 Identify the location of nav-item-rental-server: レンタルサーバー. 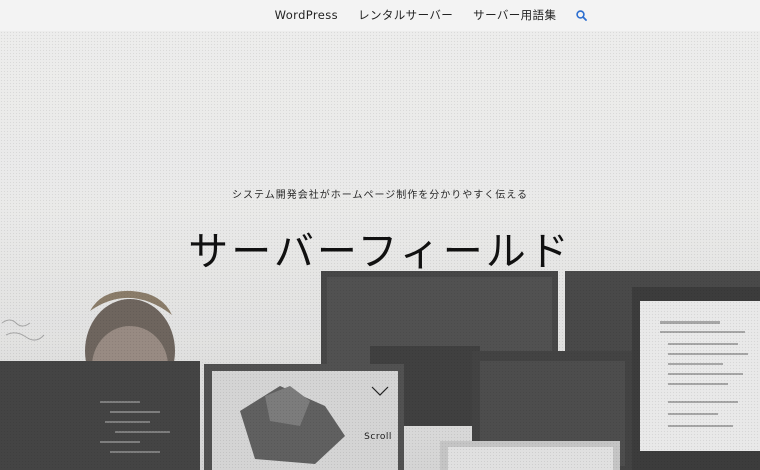
(405, 15).